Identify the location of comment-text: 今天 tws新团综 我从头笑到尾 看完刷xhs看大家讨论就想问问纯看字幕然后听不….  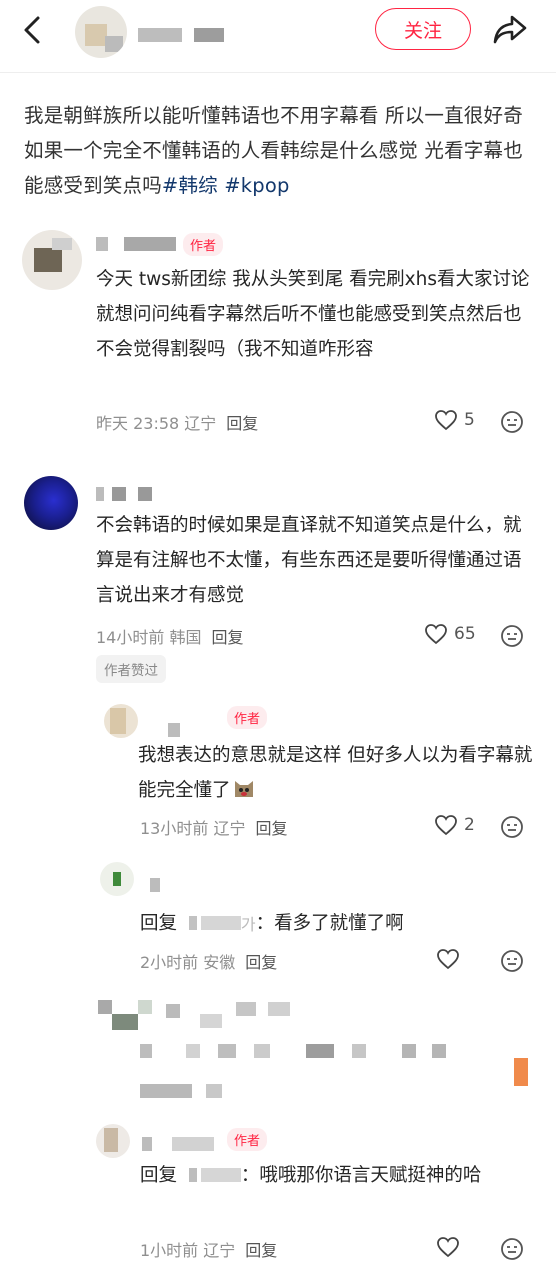
(315, 314).